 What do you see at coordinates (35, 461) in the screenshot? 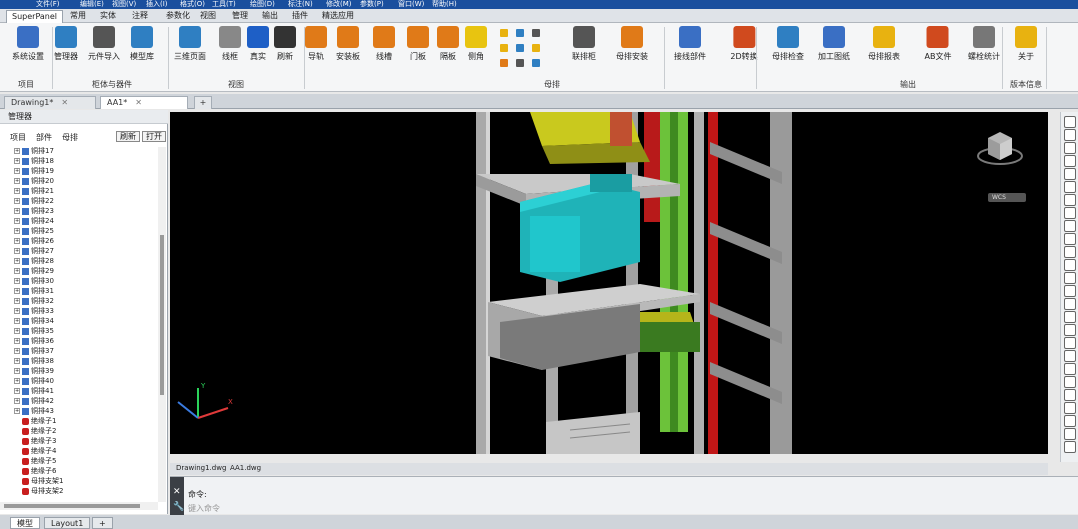
I see `tree-item: 绝缘子5` at bounding box center [35, 461].